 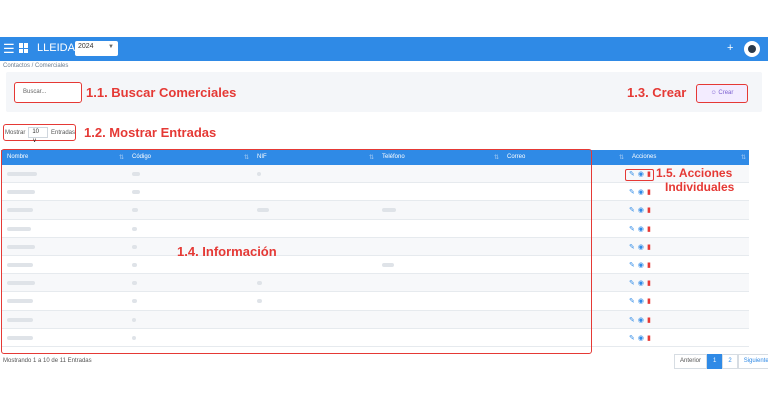 What do you see at coordinates (657, 92) in the screenshot?
I see `annotation-create: 1.3. Crear` at bounding box center [657, 92].